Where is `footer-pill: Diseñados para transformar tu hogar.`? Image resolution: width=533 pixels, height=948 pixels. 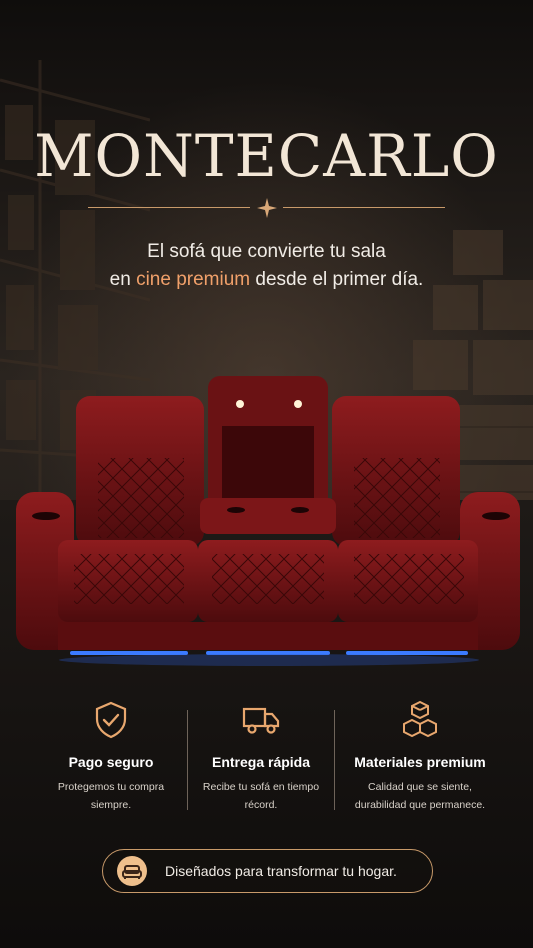 footer-pill: Diseñados para transformar tu hogar. is located at coordinates (267, 871).